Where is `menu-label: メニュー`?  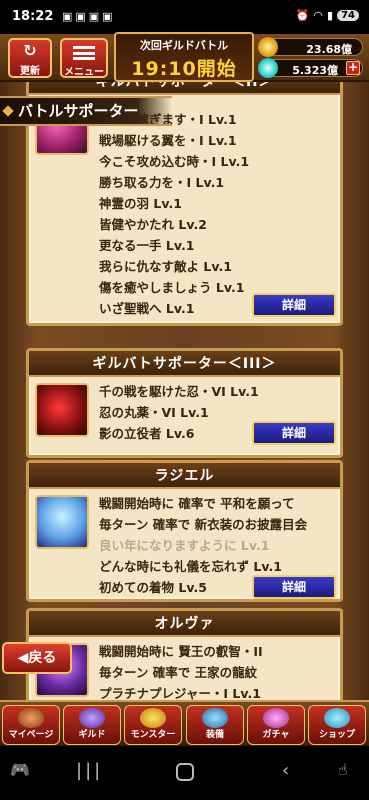 menu-label: メニュー is located at coordinates (84, 72).